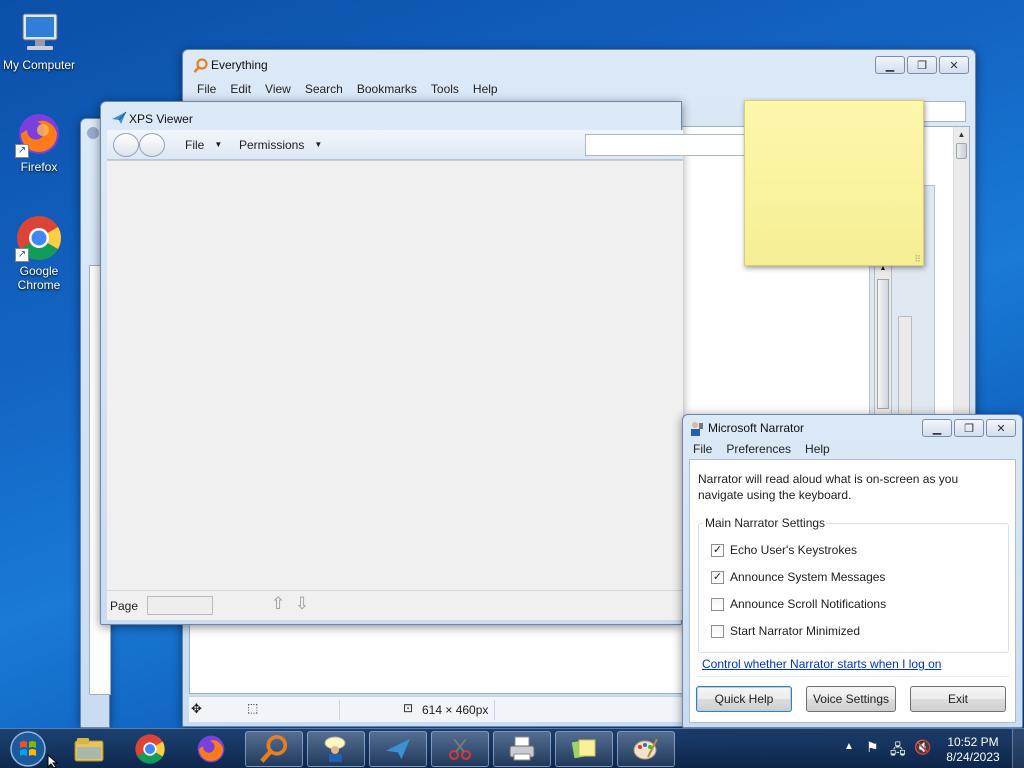 This screenshot has width=1024, height=768. Describe the element at coordinates (961, 277) in the screenshot. I see `vertical-scrollbar: ▲` at that location.